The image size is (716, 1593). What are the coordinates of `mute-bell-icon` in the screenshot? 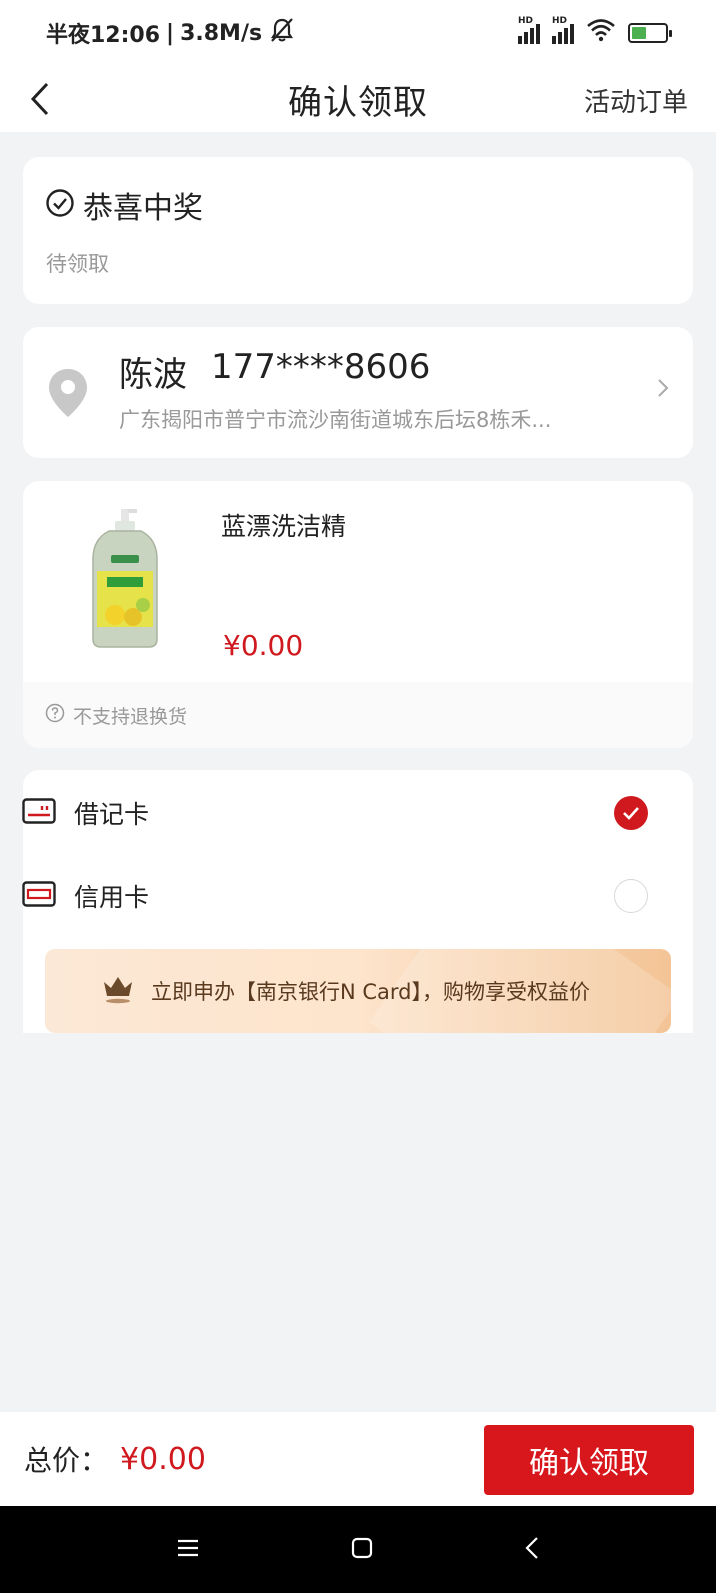 It's located at (282, 33).